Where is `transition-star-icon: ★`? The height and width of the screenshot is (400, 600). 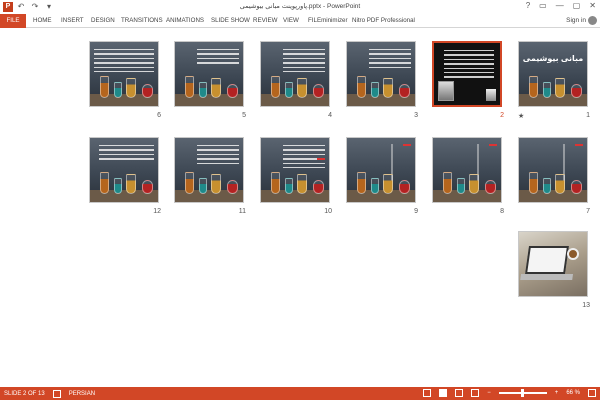 transition-star-icon: ★ is located at coordinates (521, 116).